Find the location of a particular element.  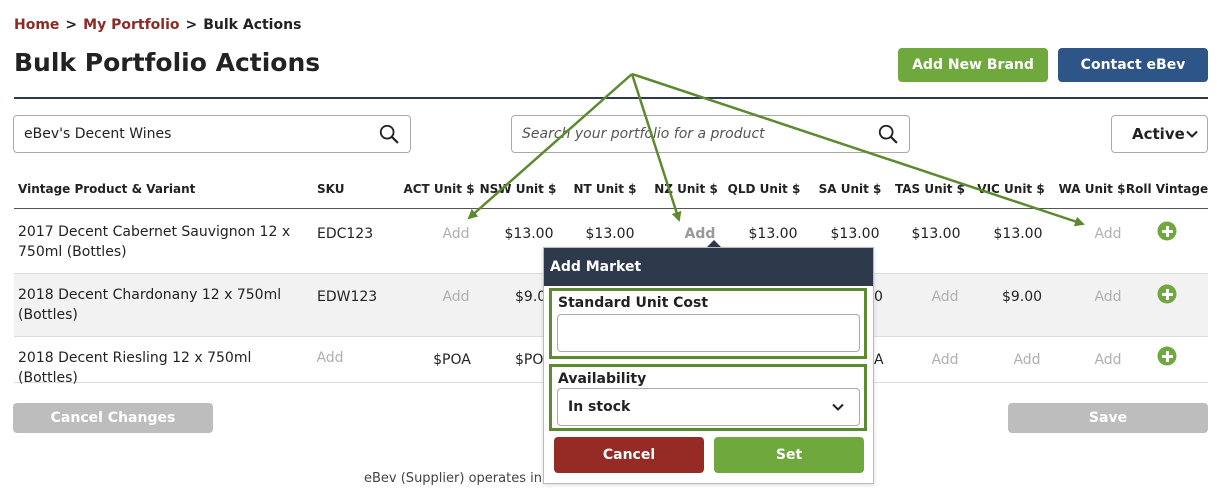

sa-price-cell: $13.00 is located at coordinates (855, 234).